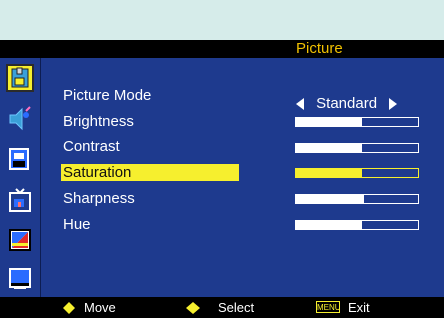  I want to click on audio-icon, so click(20, 119).